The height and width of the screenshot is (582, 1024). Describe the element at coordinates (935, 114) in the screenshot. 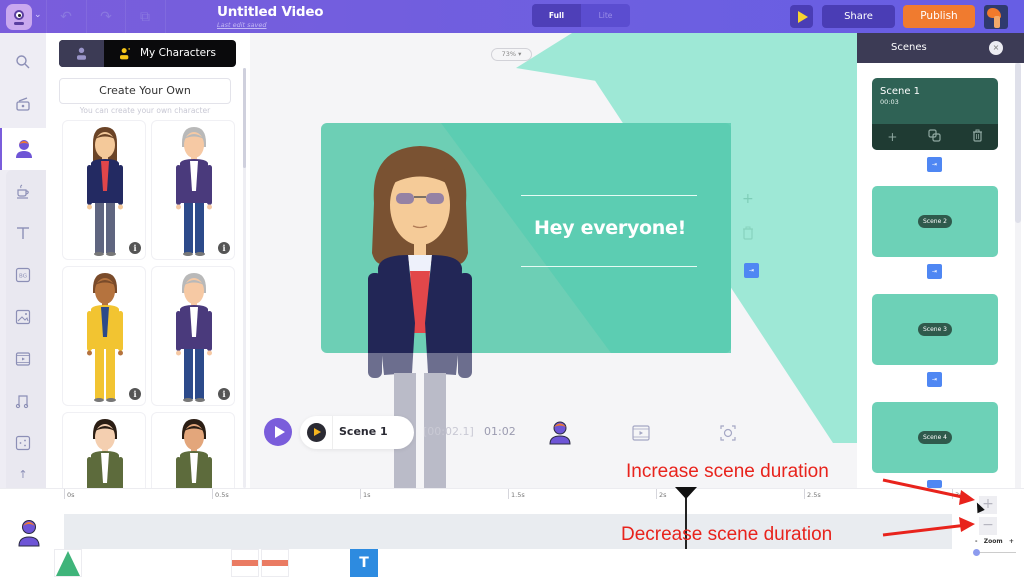

I see `scene-card-active: Scene 1 00:03 +` at that location.